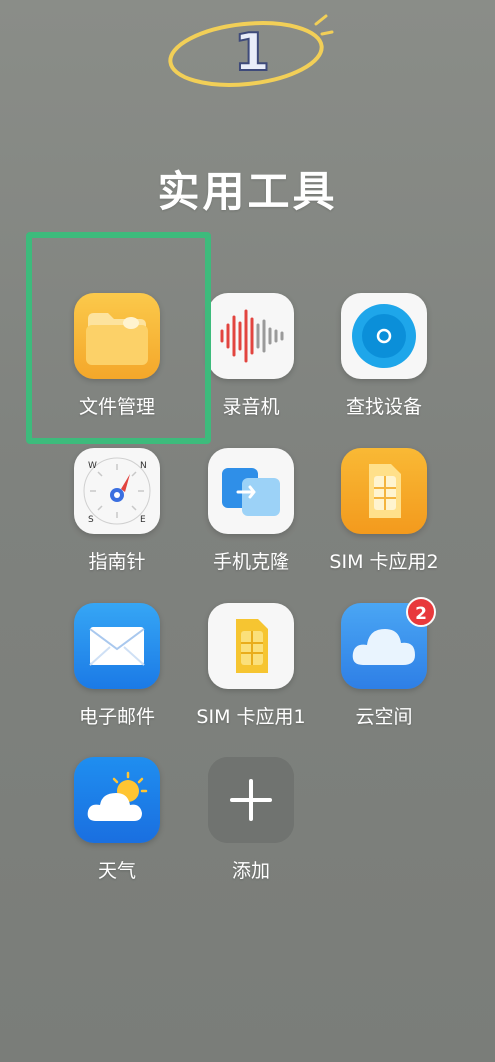 The height and width of the screenshot is (1062, 495). I want to click on phone-clone-icon, so click(251, 491).